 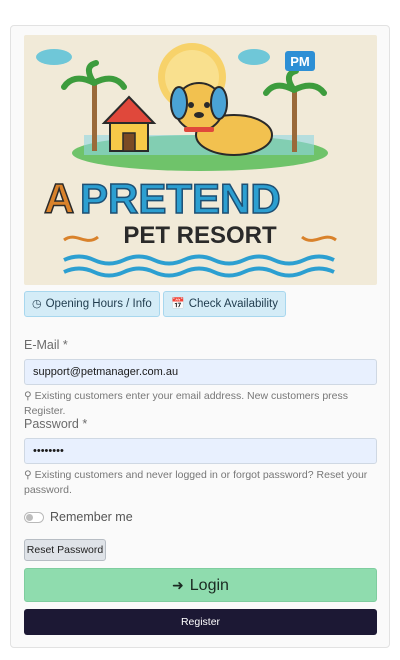 I want to click on remember-me-label: Remember me, so click(x=91, y=517).